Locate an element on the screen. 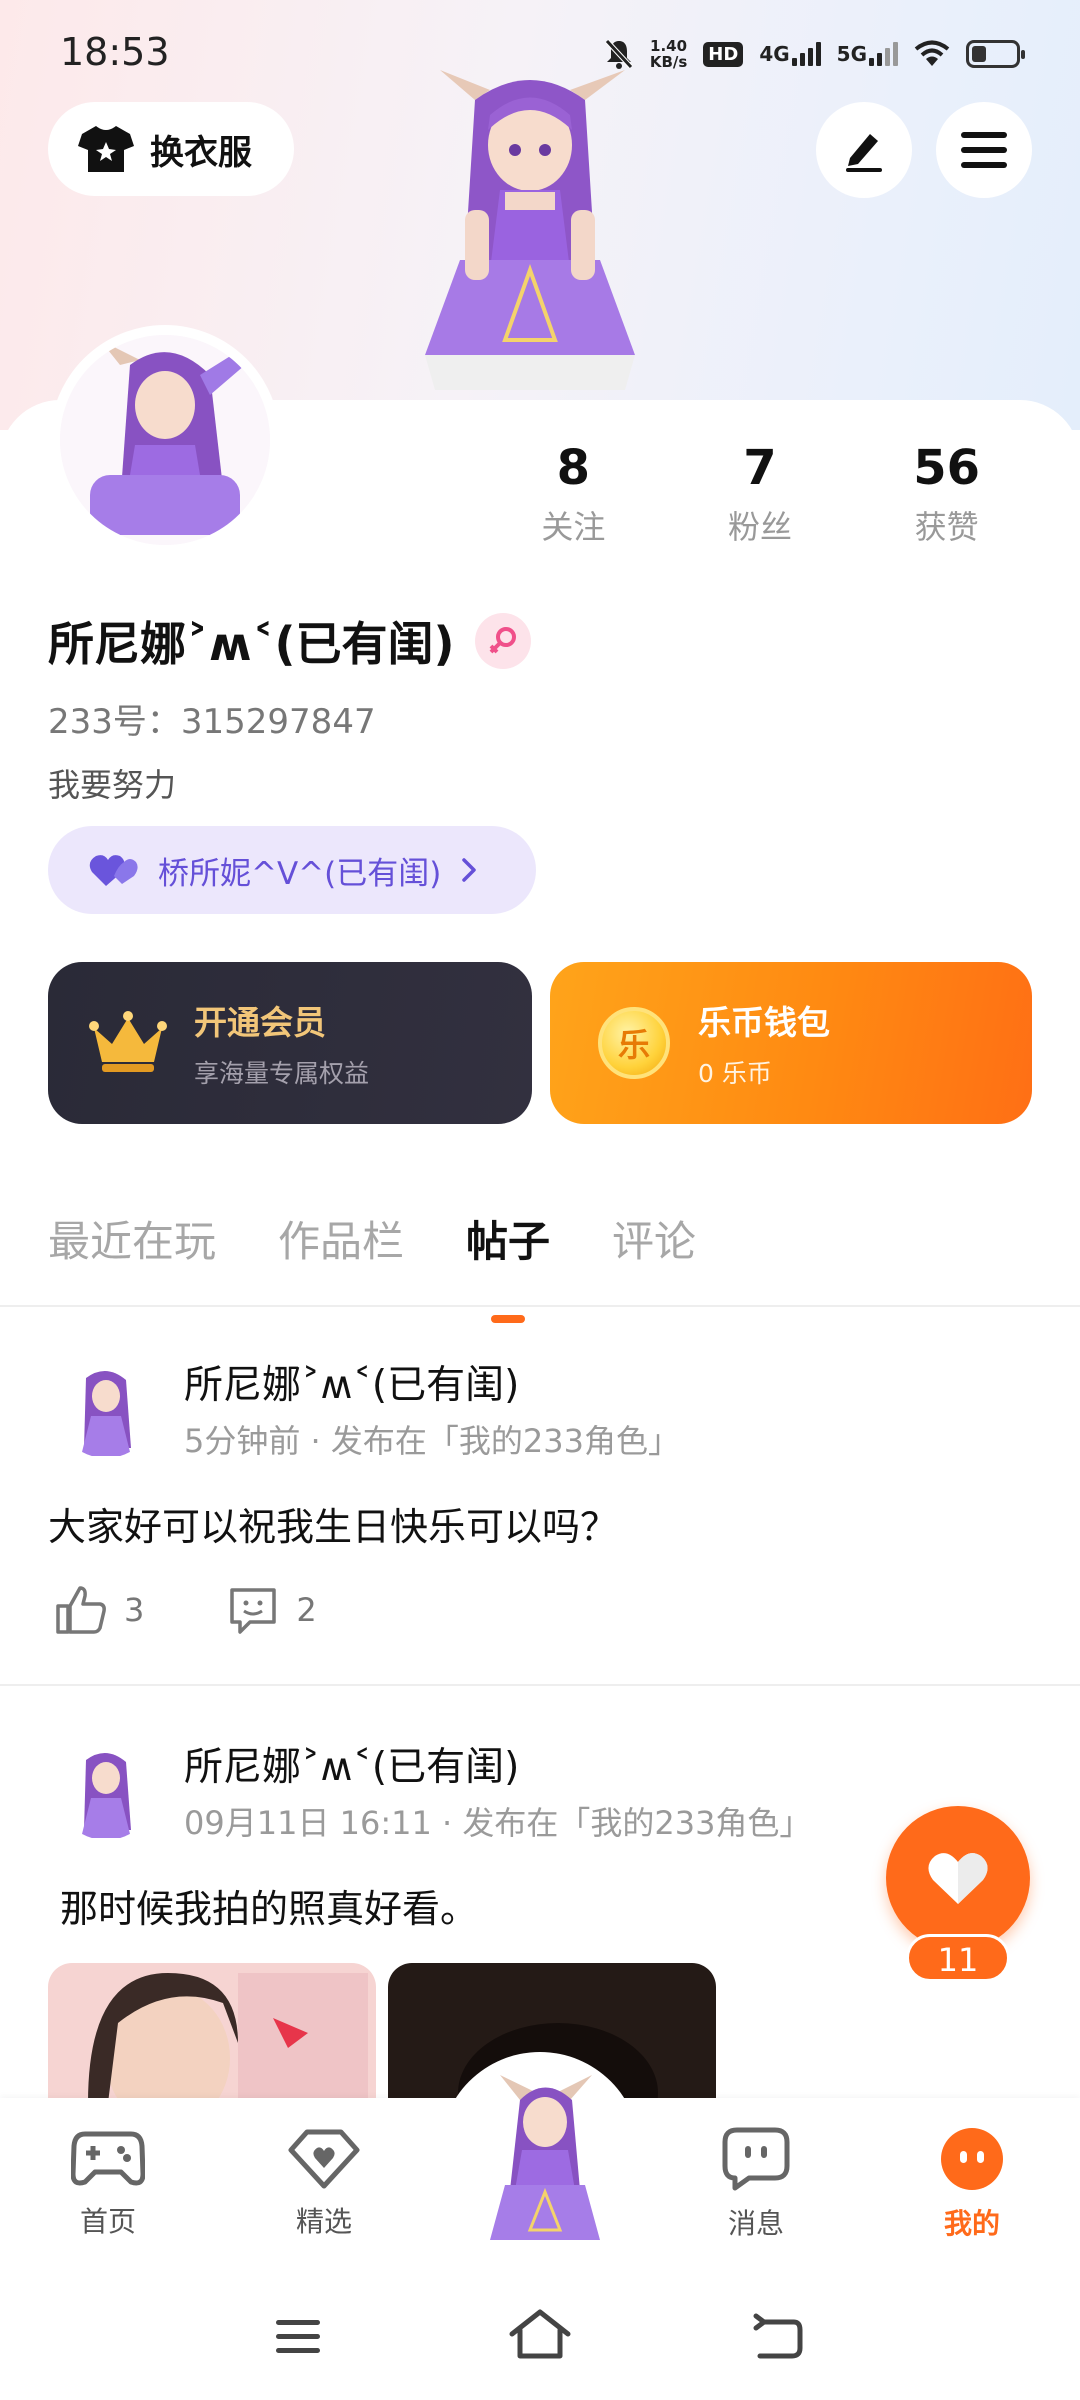 The image size is (1080, 2400). username-row: 所尼娜˃ʍ˂(已有闺) is located at coordinates (289, 641).